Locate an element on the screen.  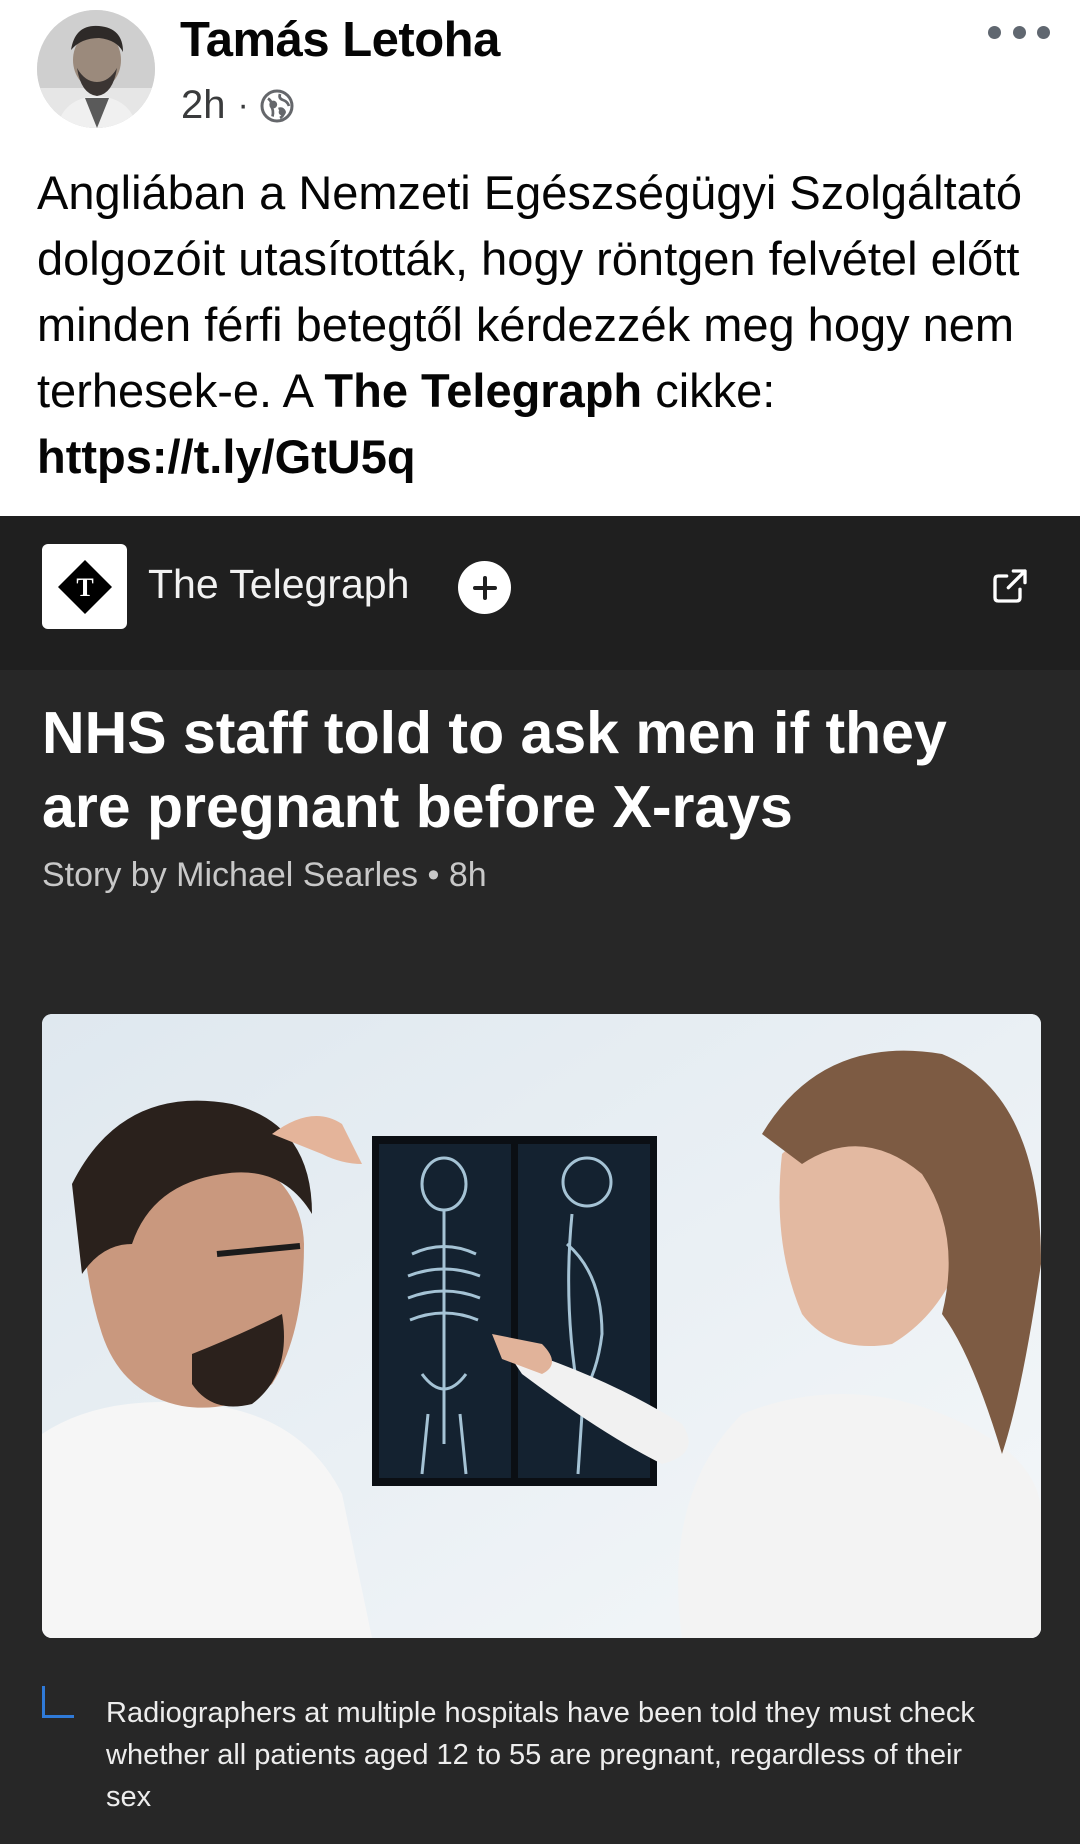
external-link-icon is located at coordinates (1010, 586).